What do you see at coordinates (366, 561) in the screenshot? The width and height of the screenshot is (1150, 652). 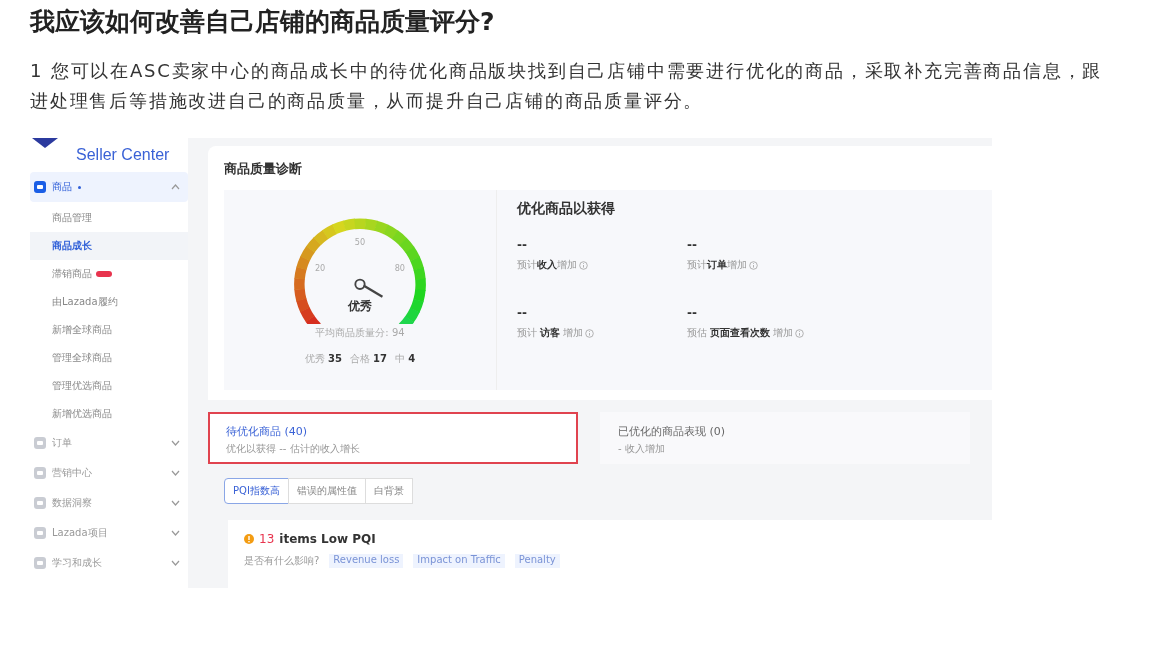 I see `impact-tag: Revenue loss` at bounding box center [366, 561].